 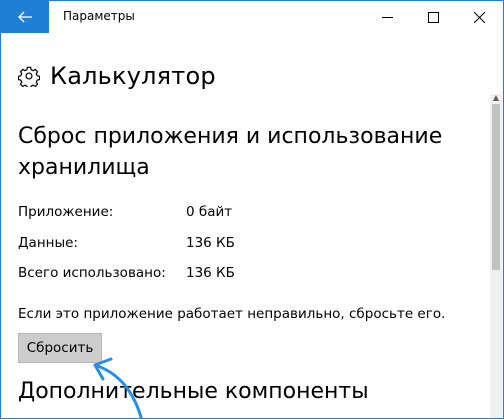 I want to click on gear-icon, so click(x=29, y=76).